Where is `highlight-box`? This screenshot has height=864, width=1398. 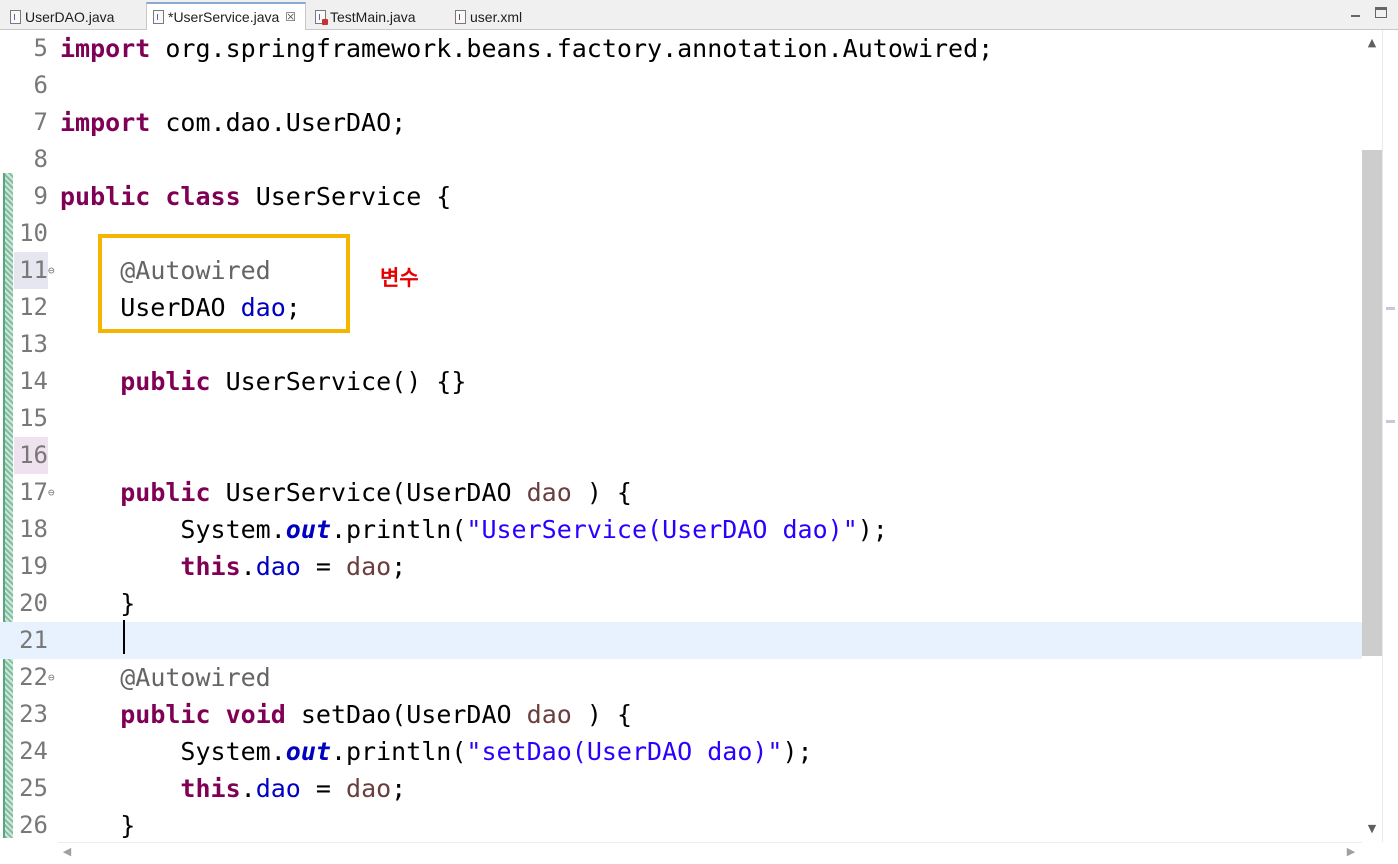 highlight-box is located at coordinates (224, 283).